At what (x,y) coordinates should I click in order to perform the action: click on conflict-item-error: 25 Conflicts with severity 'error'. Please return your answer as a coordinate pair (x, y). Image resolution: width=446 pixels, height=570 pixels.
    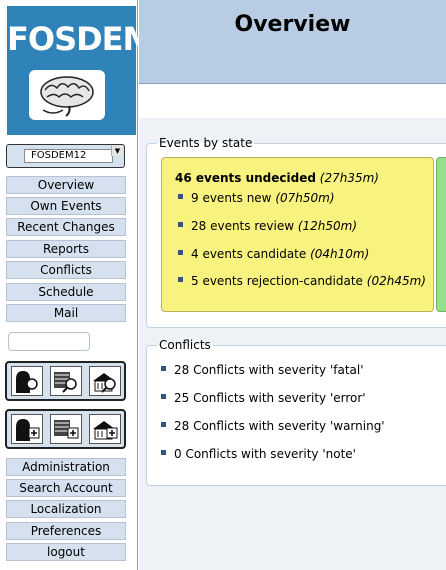
    Looking at the image, I should click on (263, 398).